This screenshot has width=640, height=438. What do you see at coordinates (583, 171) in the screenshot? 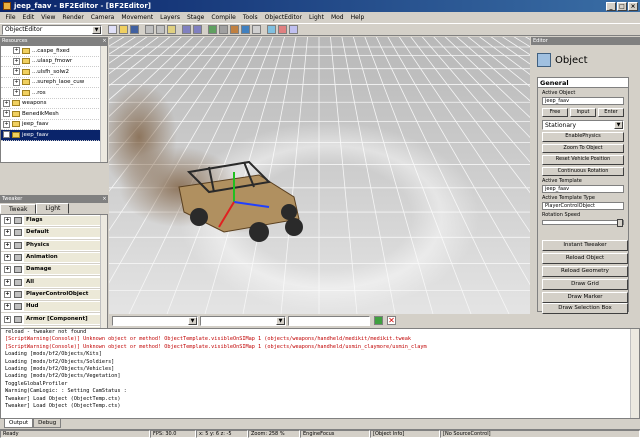
I see `continuous-rotation-button: Continuous Rotation` at bounding box center [583, 171].